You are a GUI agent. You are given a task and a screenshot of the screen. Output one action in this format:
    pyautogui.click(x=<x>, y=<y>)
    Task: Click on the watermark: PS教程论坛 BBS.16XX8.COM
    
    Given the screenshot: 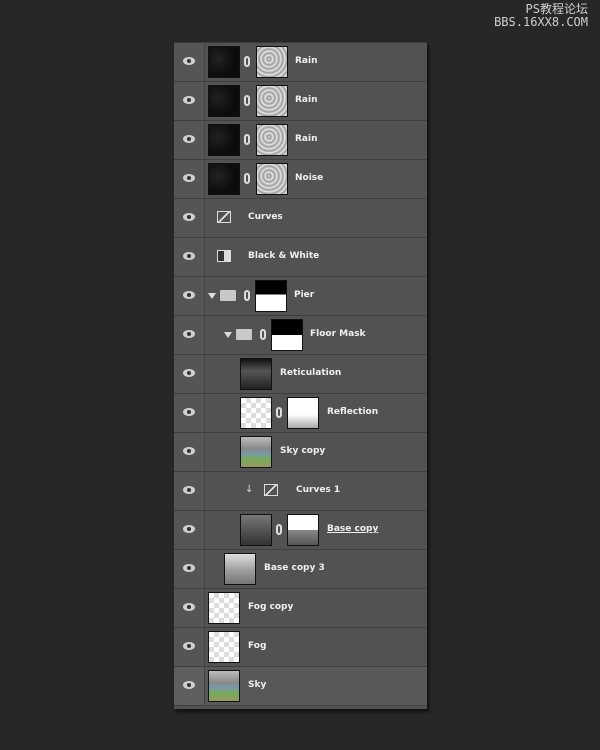 What is the action you would take?
    pyautogui.click(x=541, y=16)
    